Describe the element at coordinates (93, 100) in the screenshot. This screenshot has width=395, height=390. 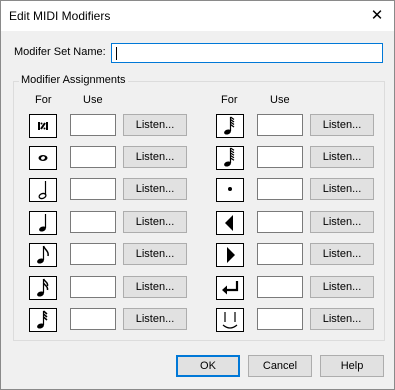
I see `use-column-header-left: Use` at that location.